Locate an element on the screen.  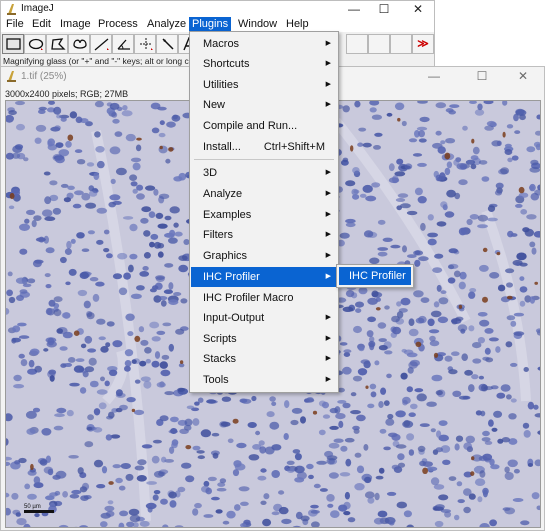
menu-item-filters: Filters ▶ is located at coordinates (264, 235).